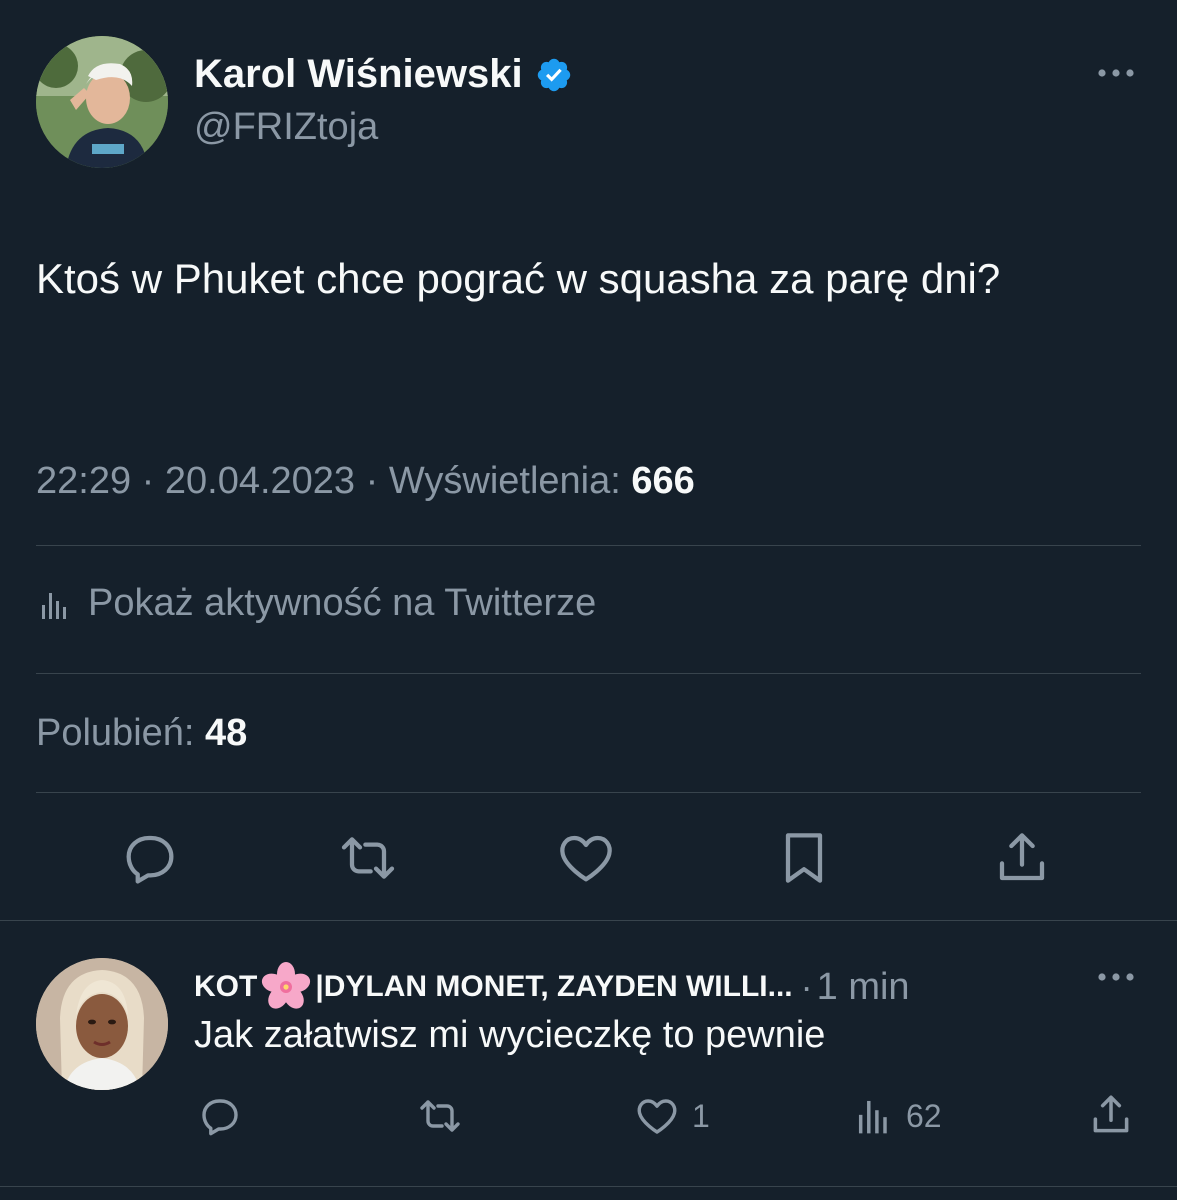 This screenshot has width=1177, height=1200. I want to click on share-button, so click(1022, 858).